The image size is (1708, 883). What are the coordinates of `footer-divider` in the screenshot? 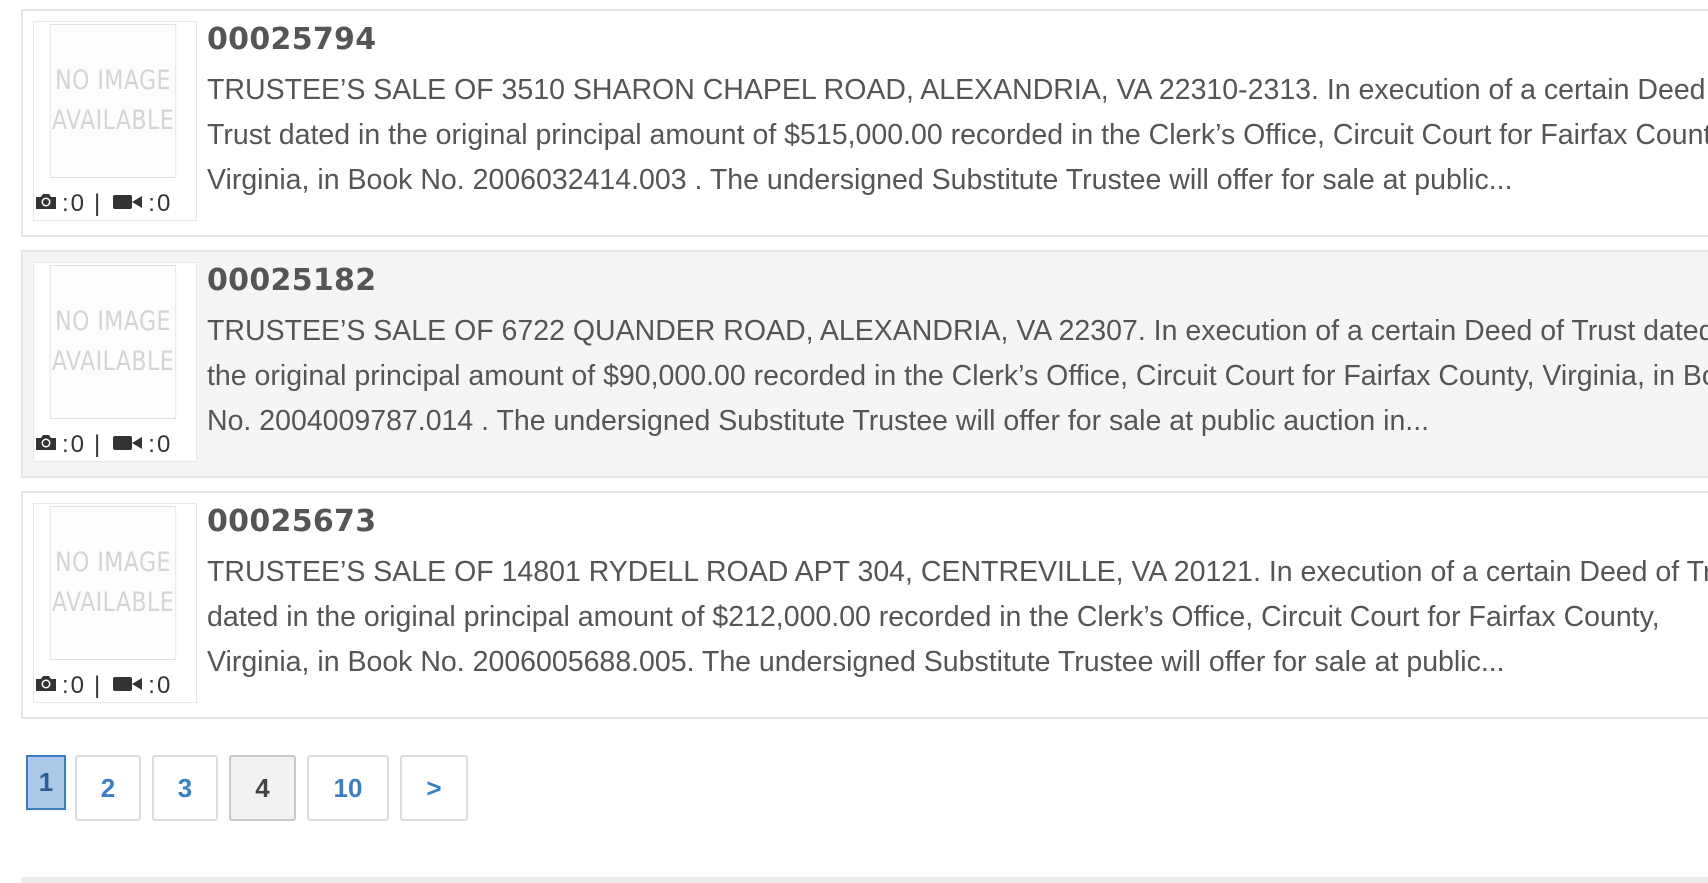 It's located at (864, 880).